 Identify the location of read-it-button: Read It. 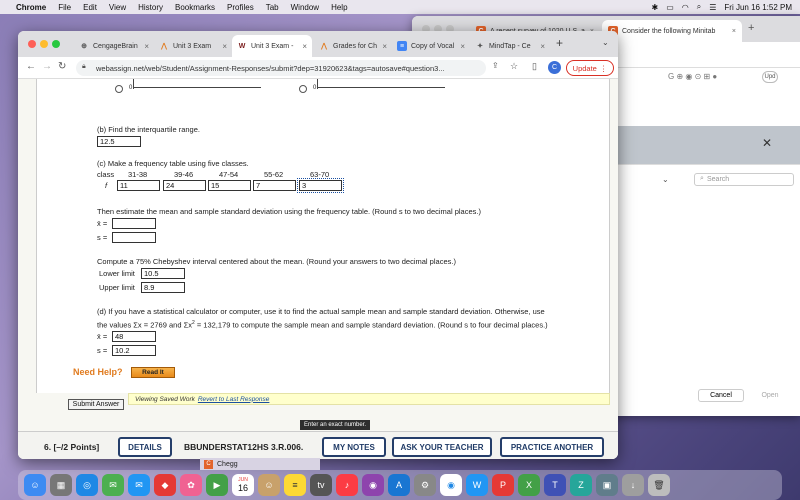
(153, 372).